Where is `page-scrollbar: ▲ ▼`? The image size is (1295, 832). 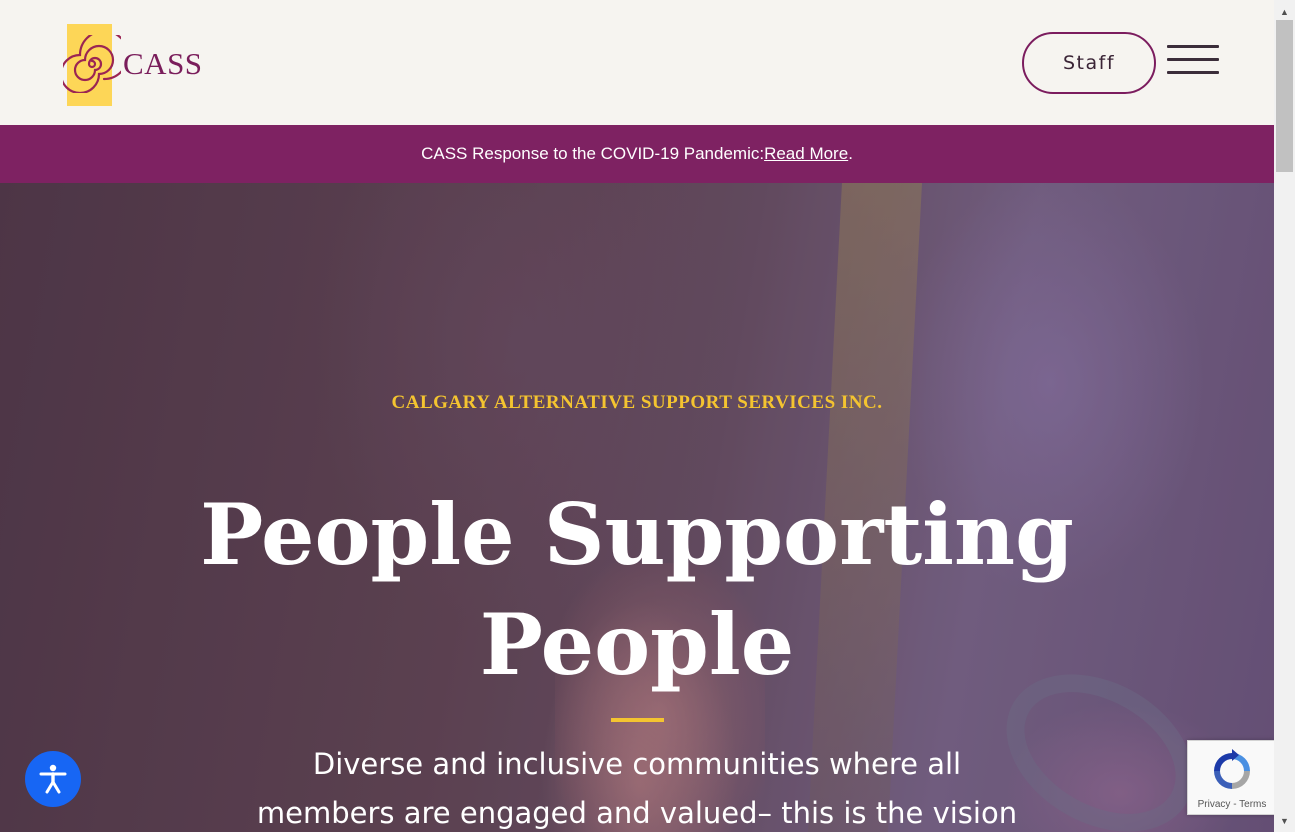 page-scrollbar: ▲ ▼ is located at coordinates (1284, 416).